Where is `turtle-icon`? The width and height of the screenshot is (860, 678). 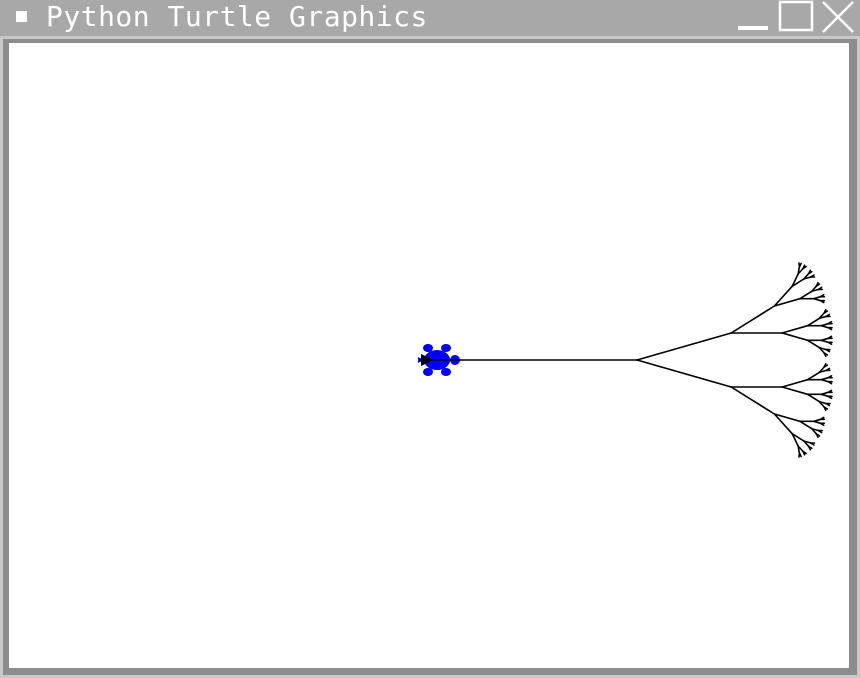
turtle-icon is located at coordinates (439, 360).